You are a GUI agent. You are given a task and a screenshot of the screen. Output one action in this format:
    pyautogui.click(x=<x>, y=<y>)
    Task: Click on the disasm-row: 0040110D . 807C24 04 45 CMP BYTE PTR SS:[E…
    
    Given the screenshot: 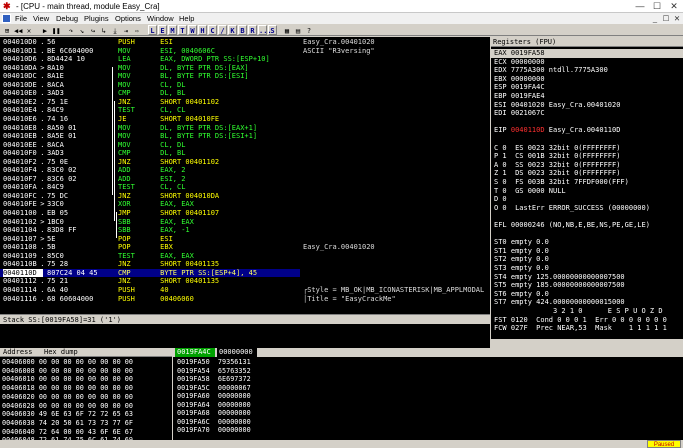 What is the action you would take?
    pyautogui.click(x=150, y=273)
    